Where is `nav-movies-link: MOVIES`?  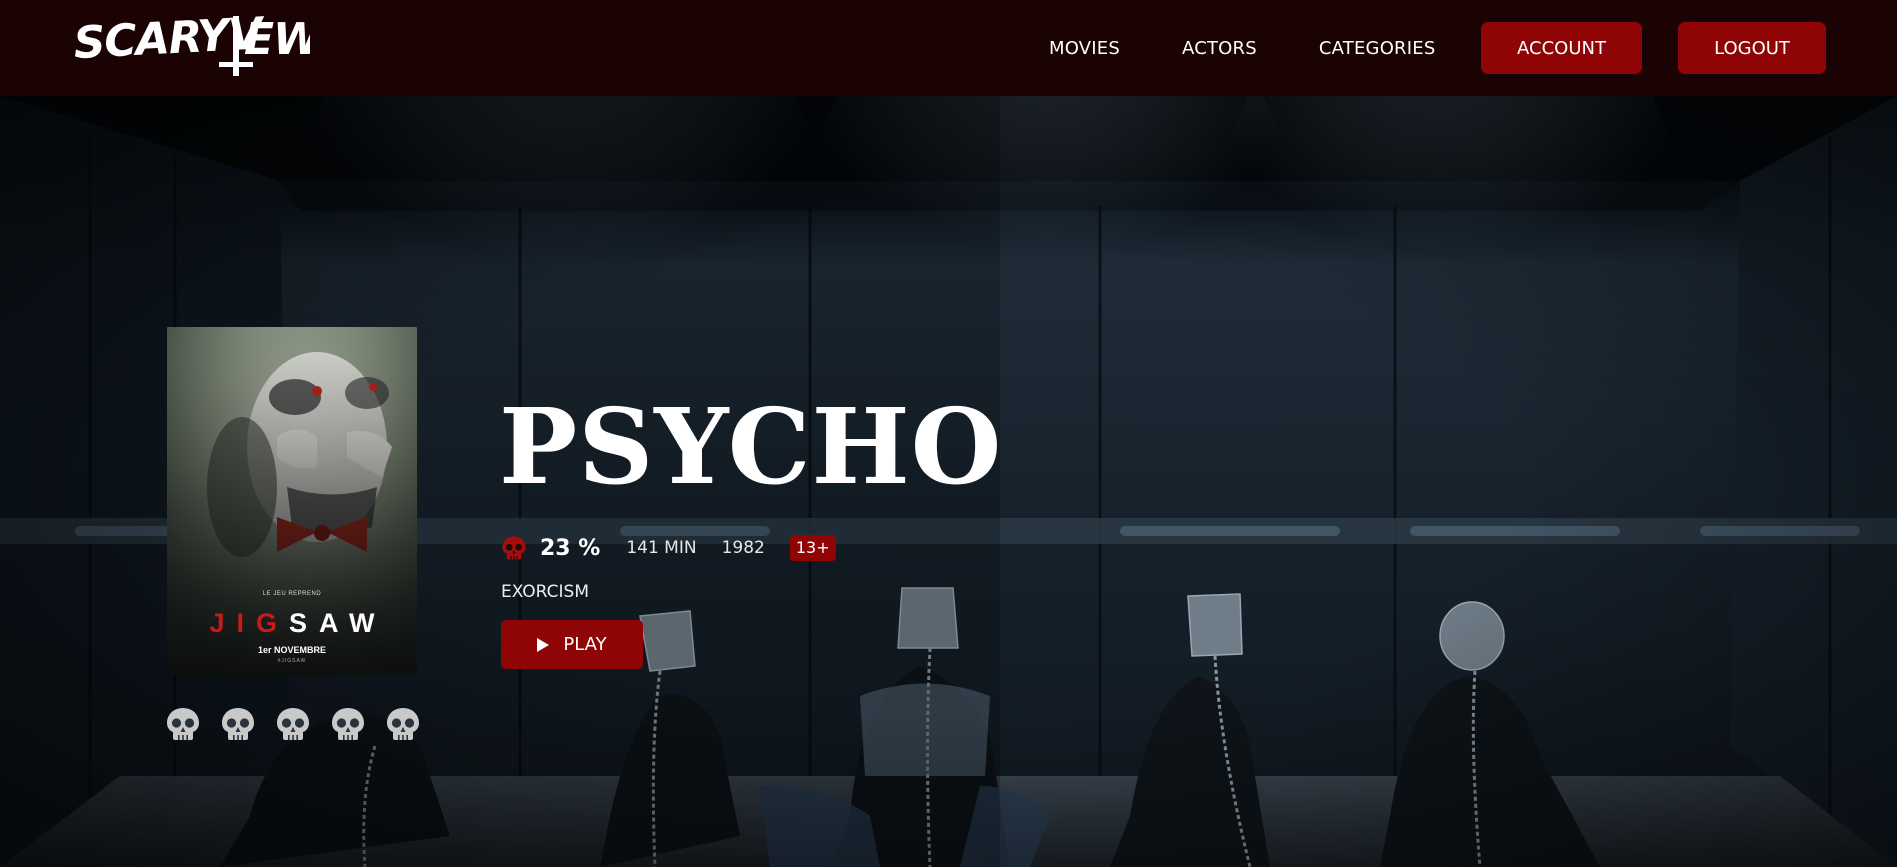 nav-movies-link: MOVIES is located at coordinates (1084, 48).